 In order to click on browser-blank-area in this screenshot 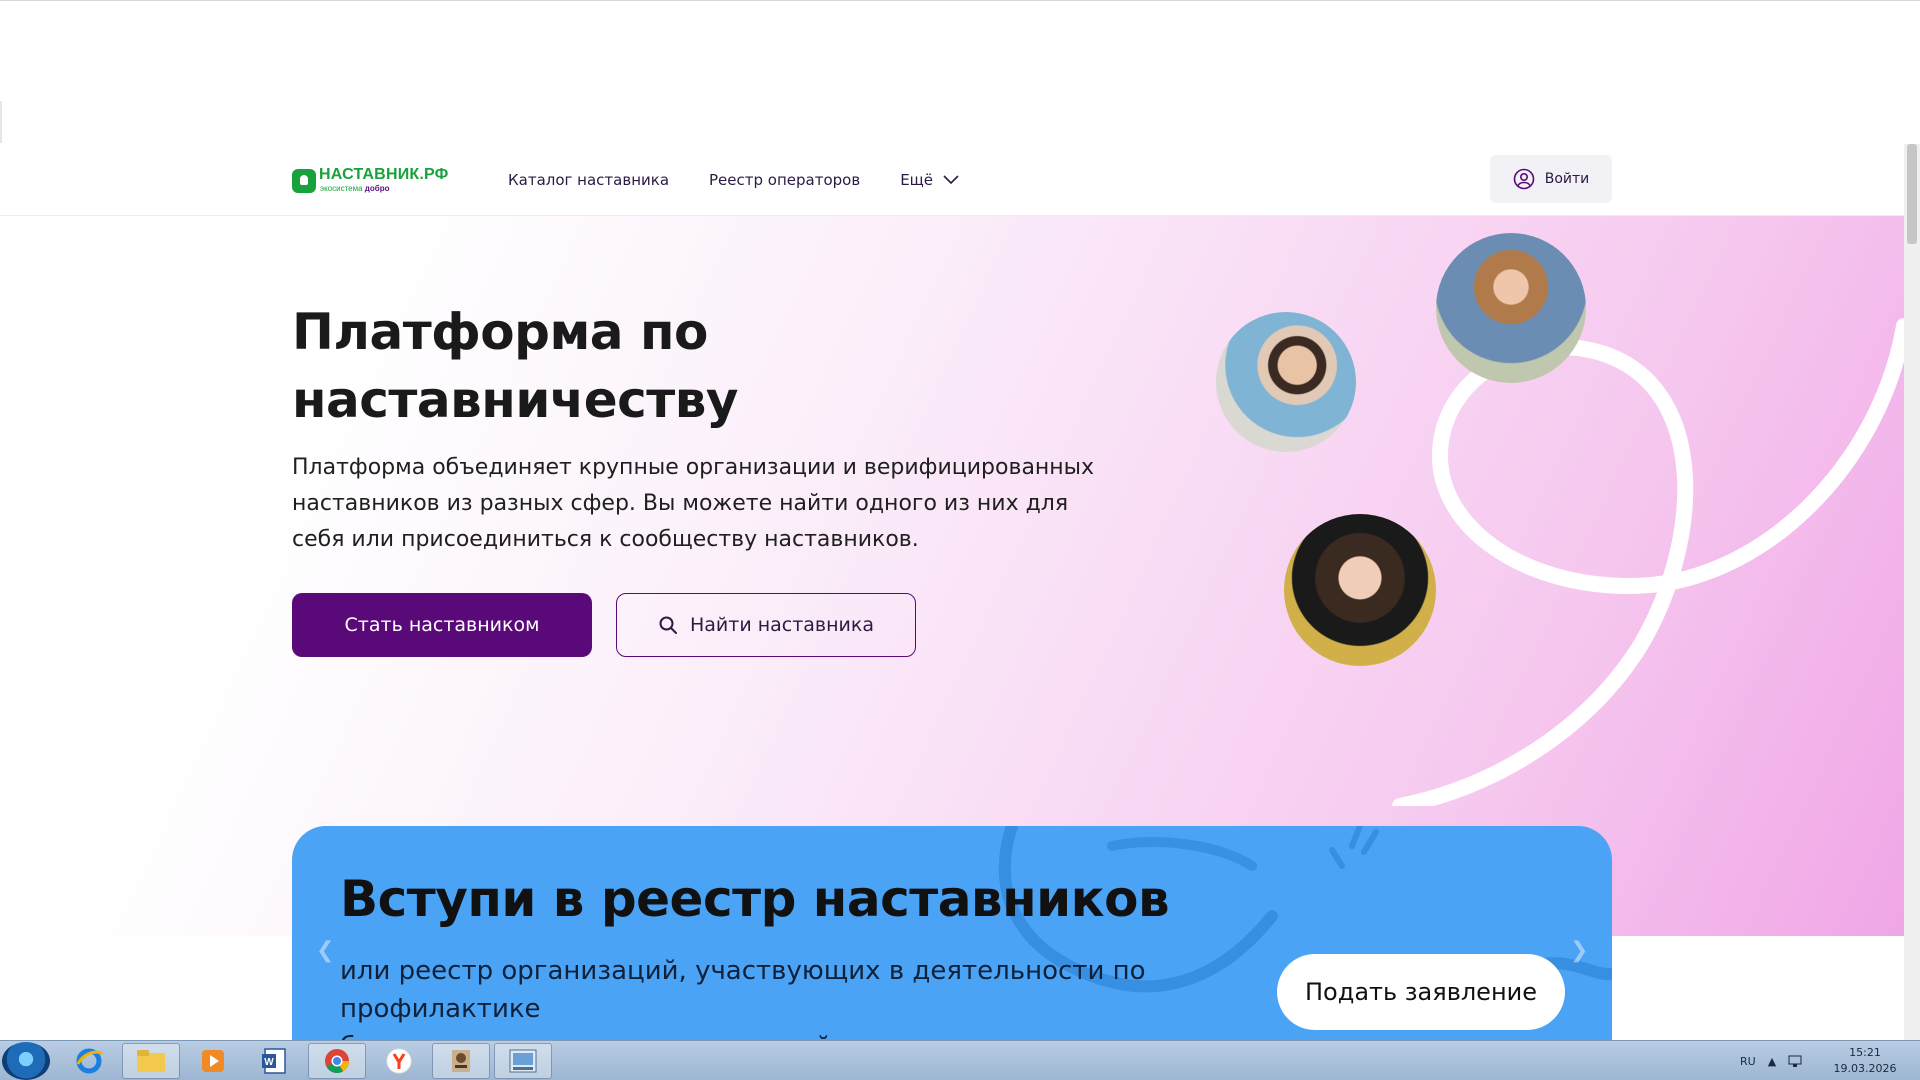, I will do `click(960, 72)`.